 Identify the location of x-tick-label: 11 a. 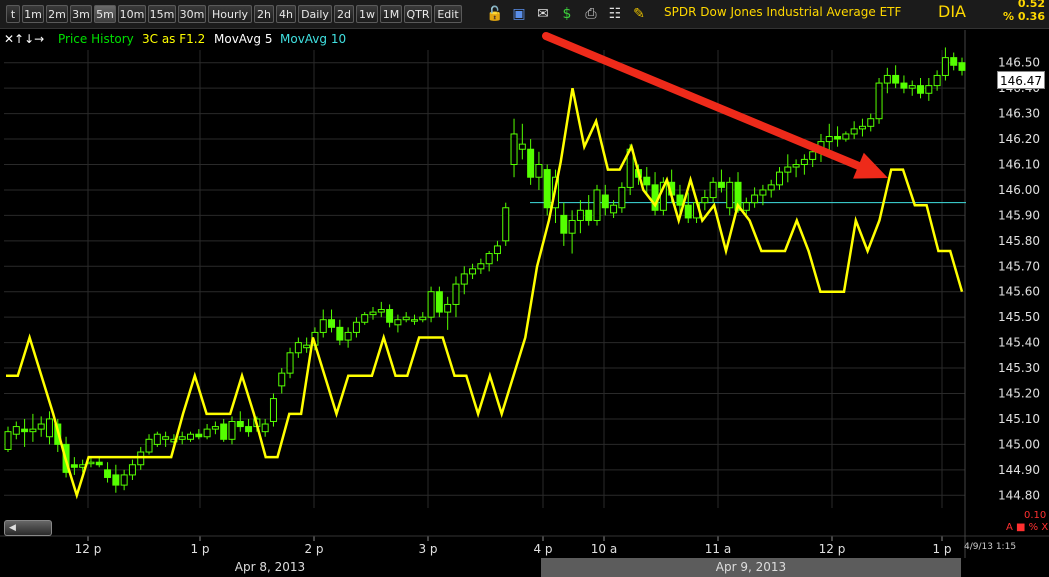
(718, 549).